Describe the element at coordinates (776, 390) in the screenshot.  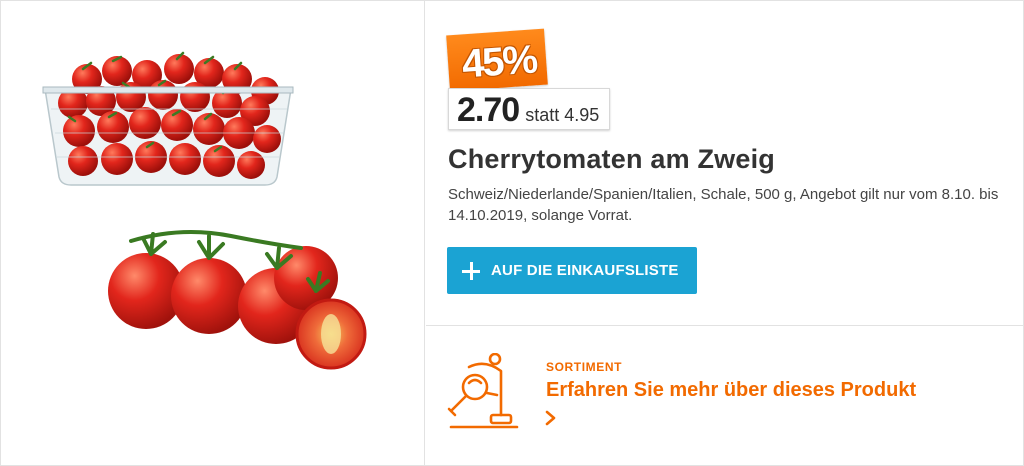
I see `learn-more-link: Erfahren Sie mehr über dieses Produkt` at that location.